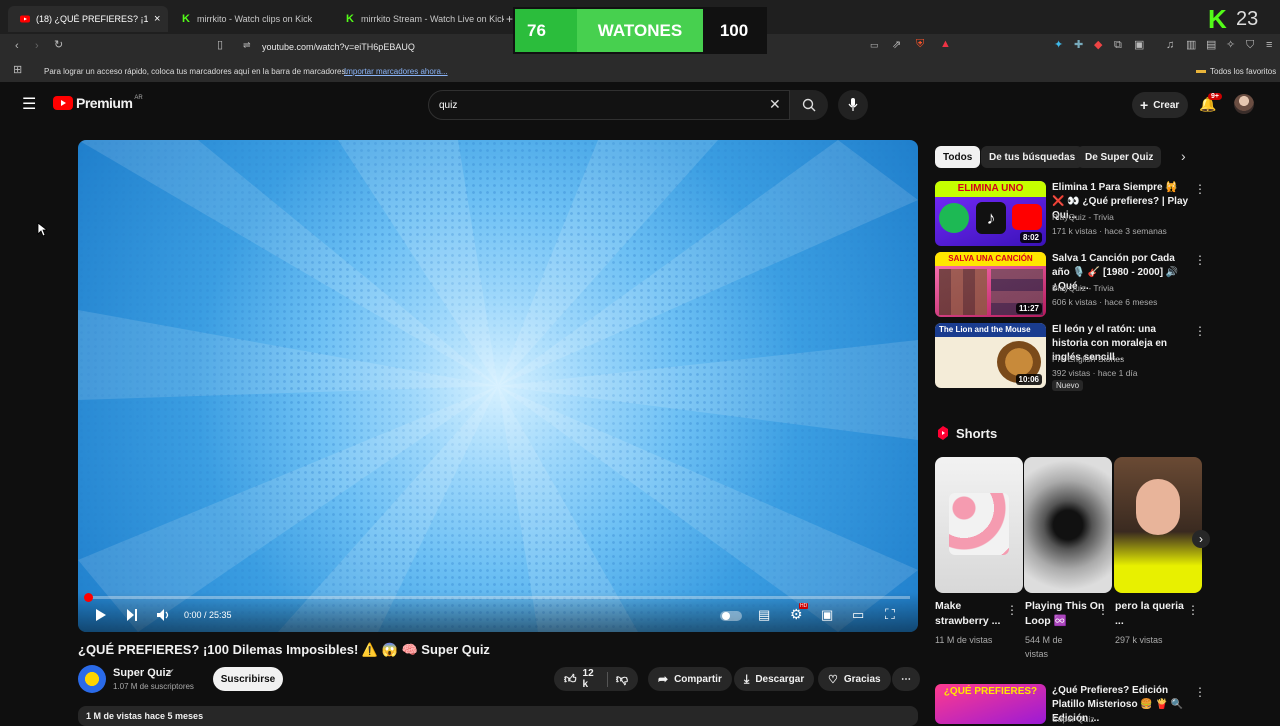  I want to click on address-bar: youtube.com/watch?v=eiTH6pEBAUQ, so click(338, 47).